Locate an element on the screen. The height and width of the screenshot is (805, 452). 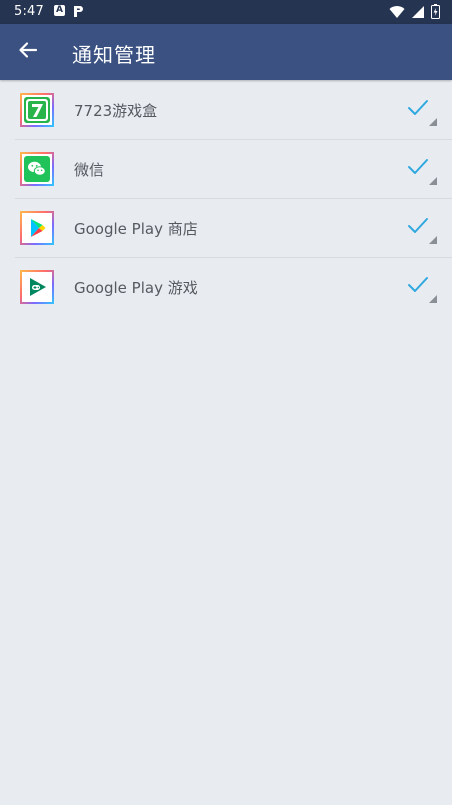
list-item-wechat: 微信 is located at coordinates (233, 169).